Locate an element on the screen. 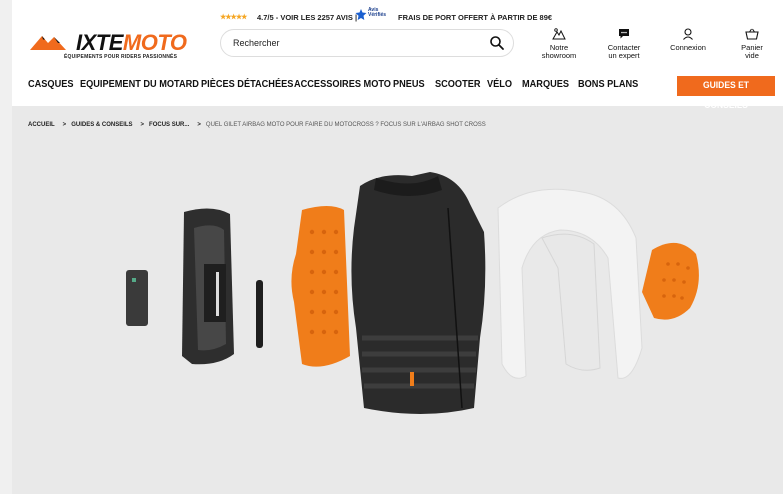 This screenshot has width=783, height=494. nav-item-pneus: PNEUS is located at coordinates (409, 84).